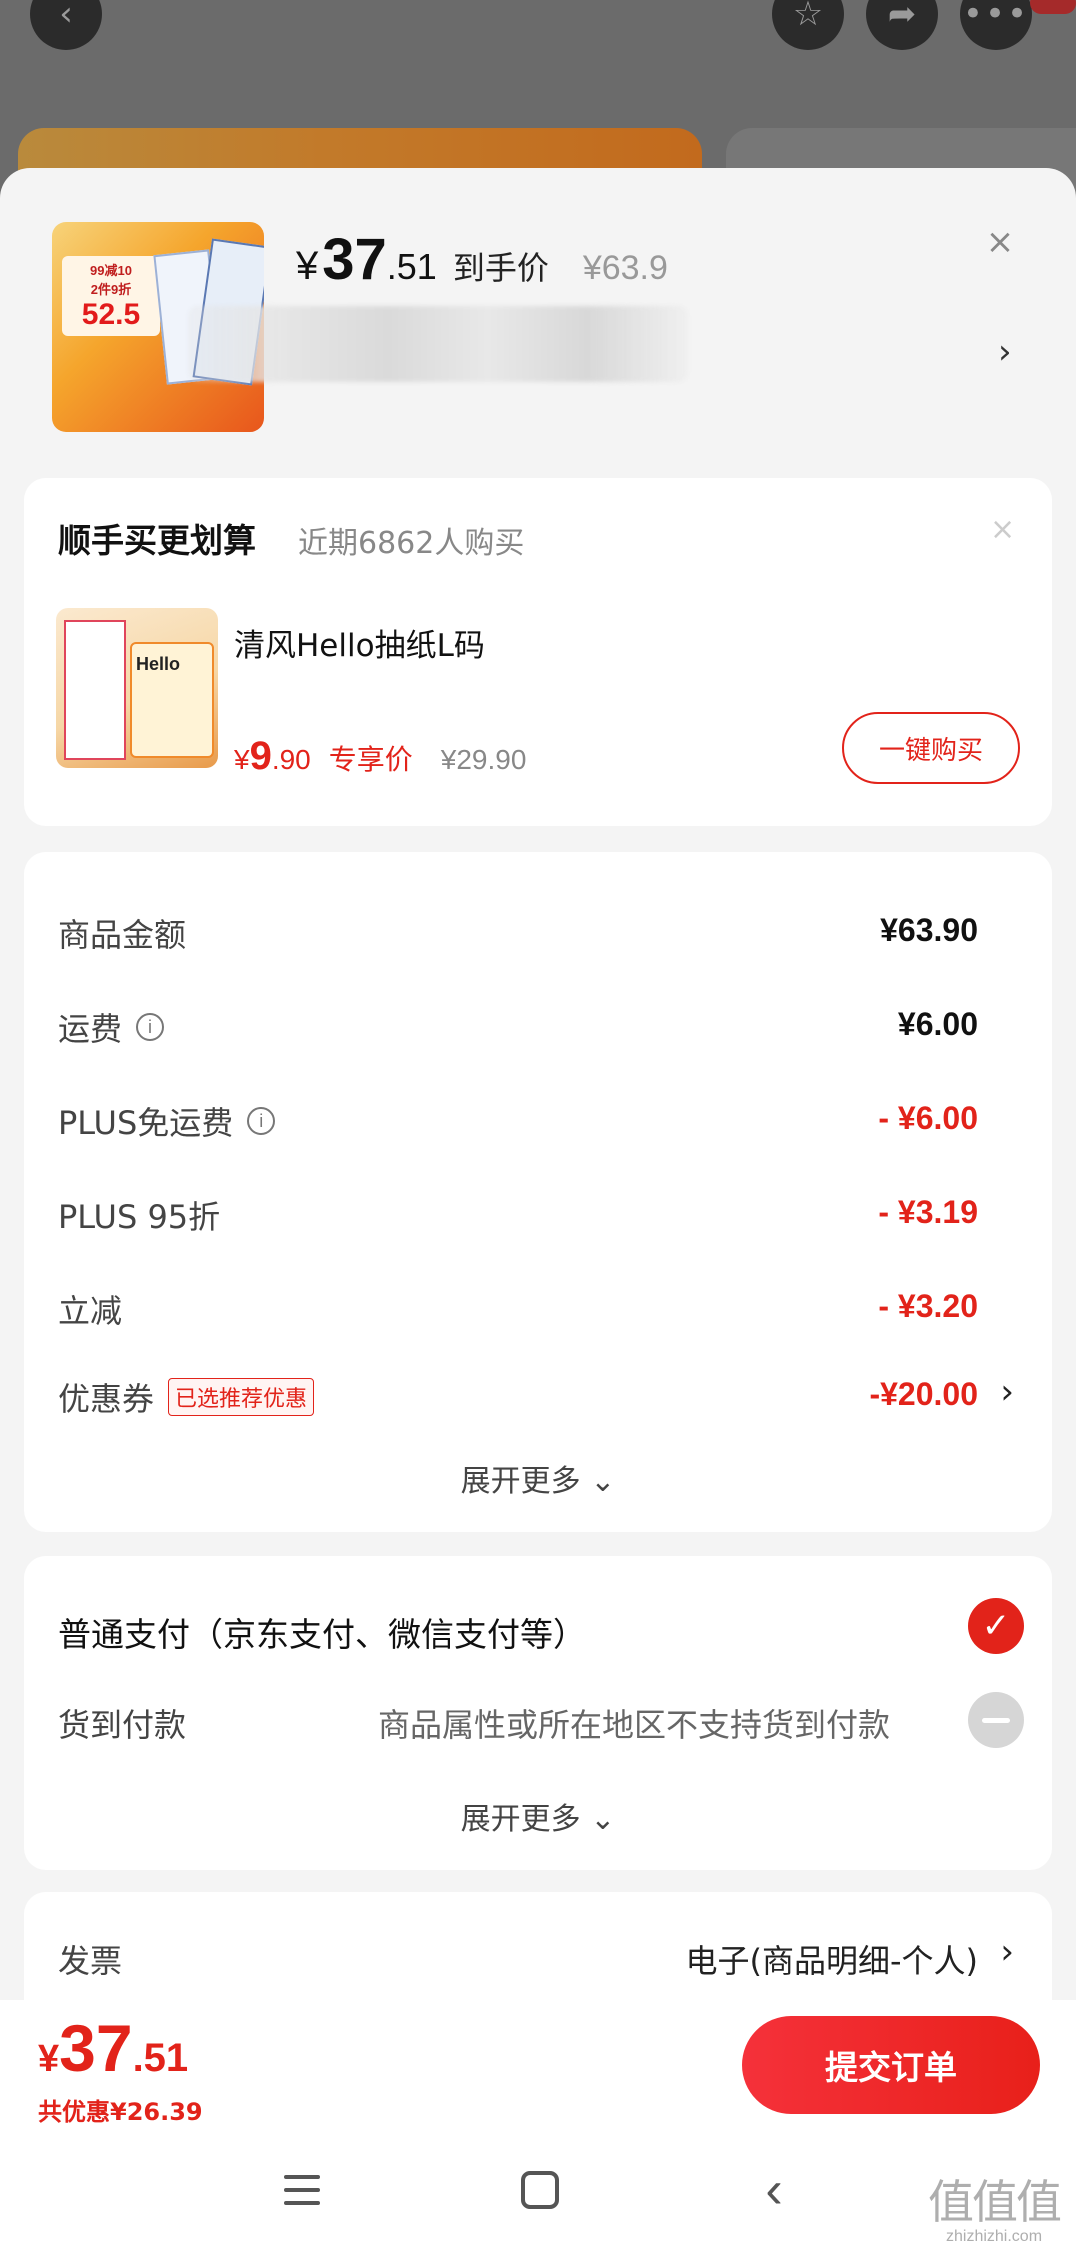  What do you see at coordinates (438, 344) in the screenshot?
I see `blurred-product-spec` at bounding box center [438, 344].